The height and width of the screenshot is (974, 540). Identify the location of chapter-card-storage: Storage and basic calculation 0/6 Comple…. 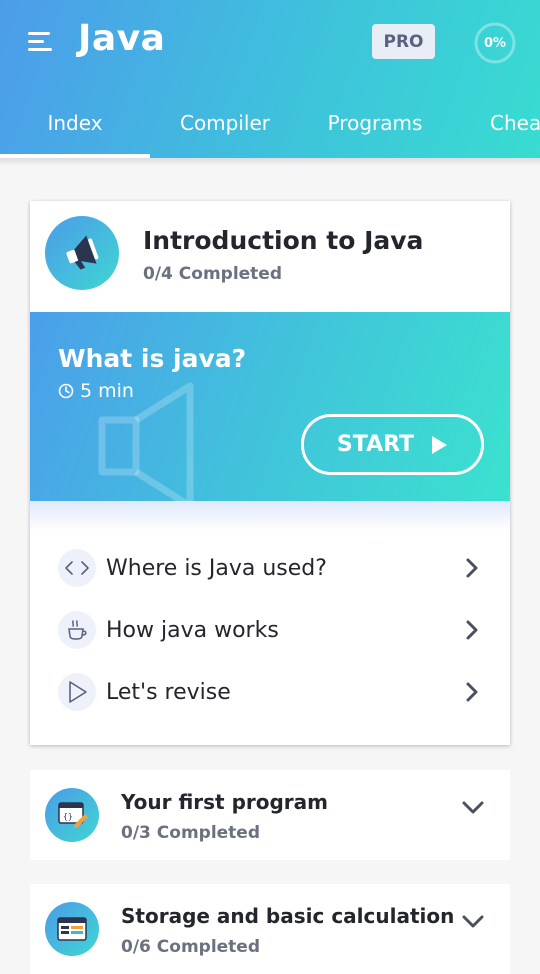
(270, 929).